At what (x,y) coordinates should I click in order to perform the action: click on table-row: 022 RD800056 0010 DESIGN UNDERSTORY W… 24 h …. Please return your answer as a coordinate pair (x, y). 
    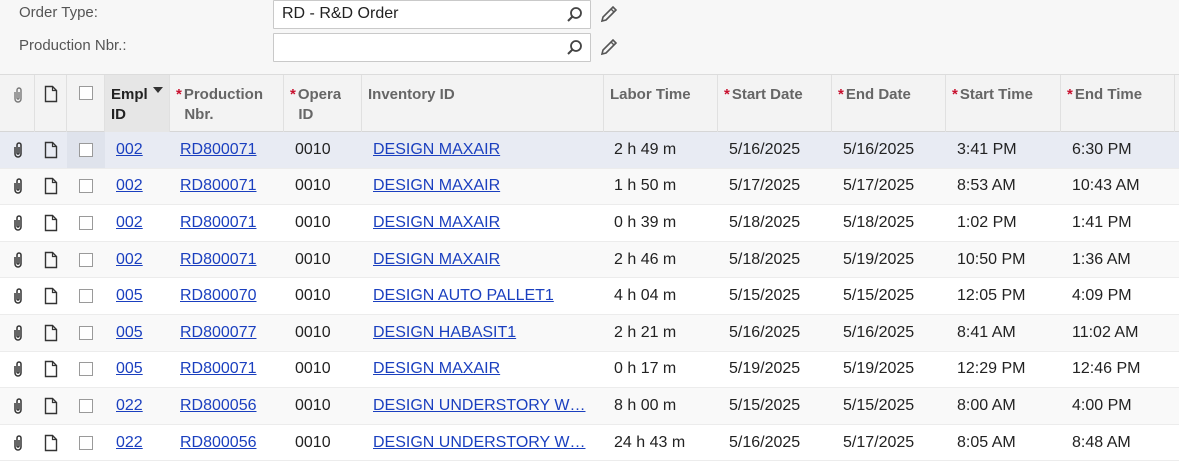
    Looking at the image, I should click on (589, 443).